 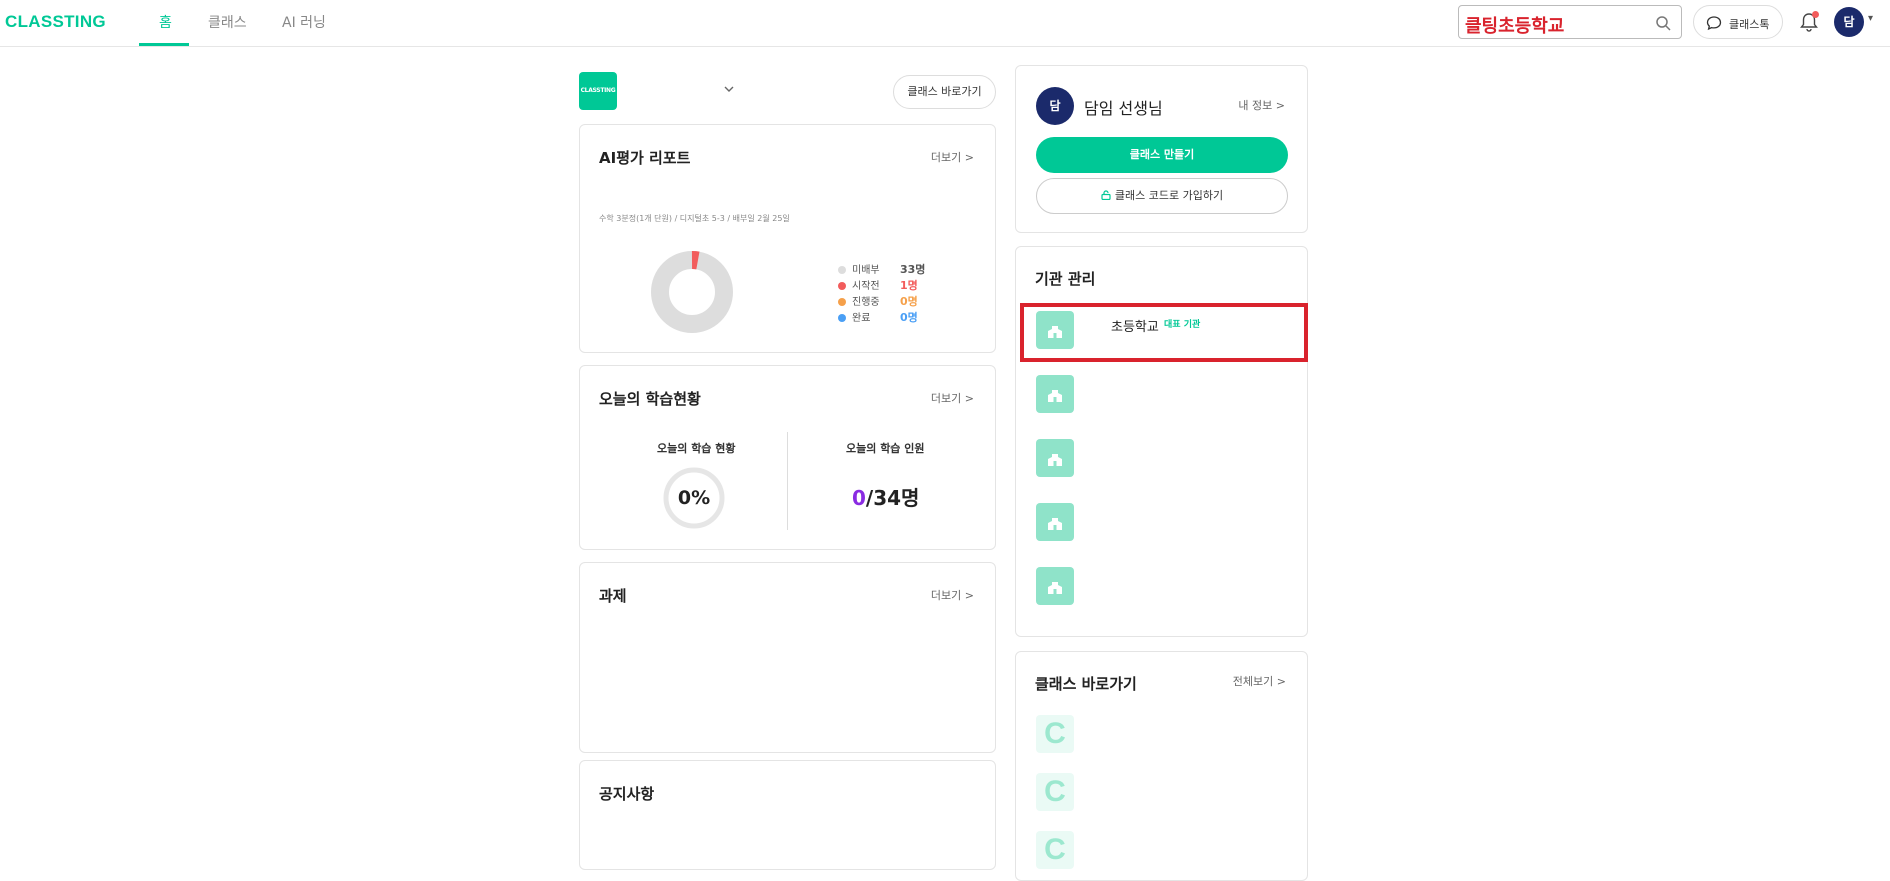 I want to click on today-status-ring: 0%, so click(x=694, y=498).